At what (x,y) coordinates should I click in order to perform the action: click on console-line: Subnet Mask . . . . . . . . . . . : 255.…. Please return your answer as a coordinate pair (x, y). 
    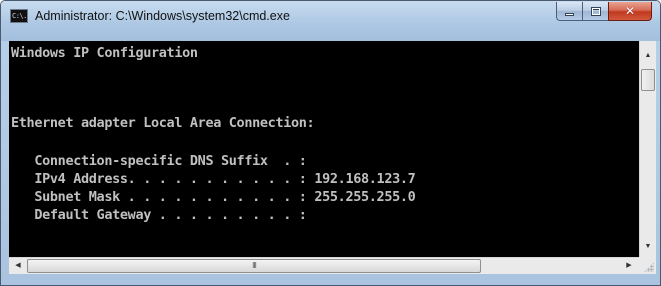
    Looking at the image, I should click on (213, 197).